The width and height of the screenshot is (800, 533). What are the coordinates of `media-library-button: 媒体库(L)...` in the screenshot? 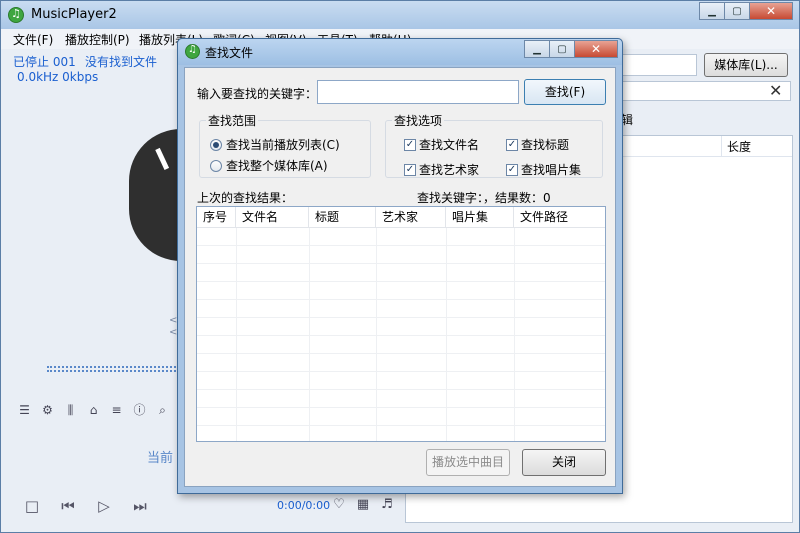 It's located at (746, 65).